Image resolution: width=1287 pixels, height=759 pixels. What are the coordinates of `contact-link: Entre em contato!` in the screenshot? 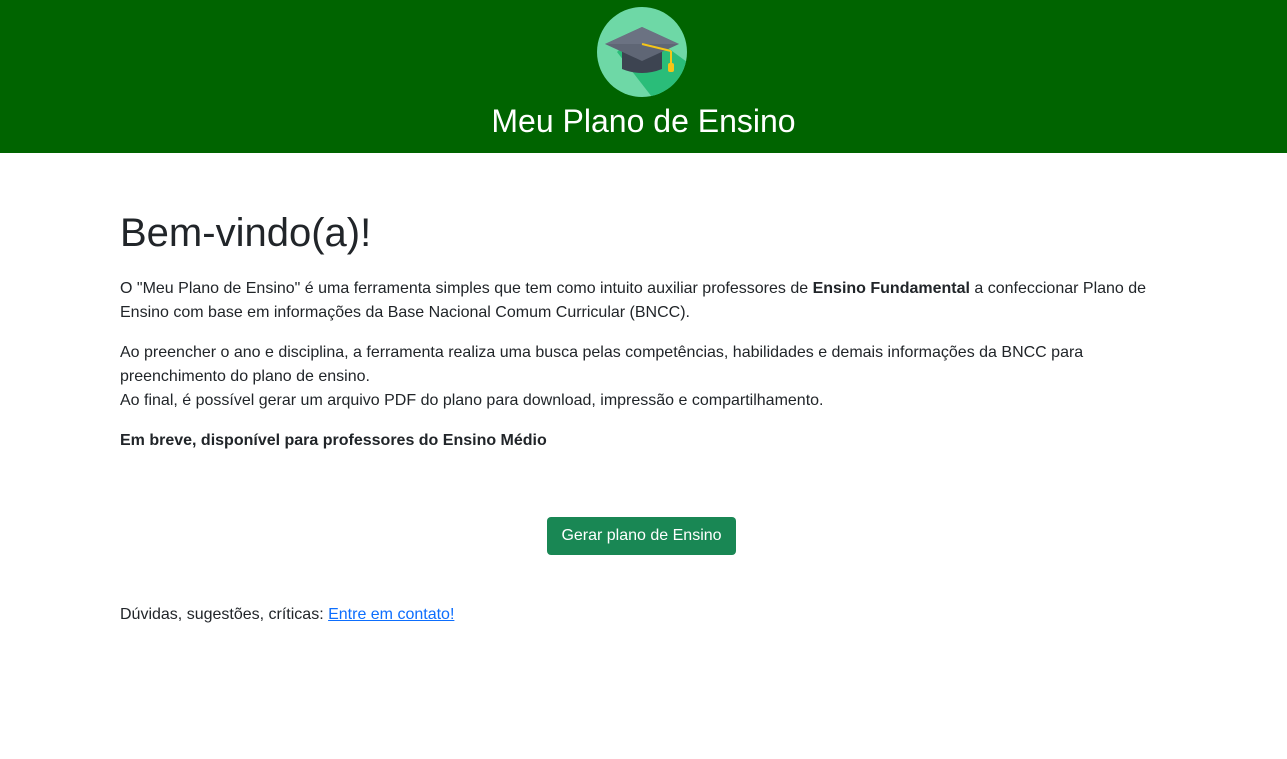 It's located at (391, 614).